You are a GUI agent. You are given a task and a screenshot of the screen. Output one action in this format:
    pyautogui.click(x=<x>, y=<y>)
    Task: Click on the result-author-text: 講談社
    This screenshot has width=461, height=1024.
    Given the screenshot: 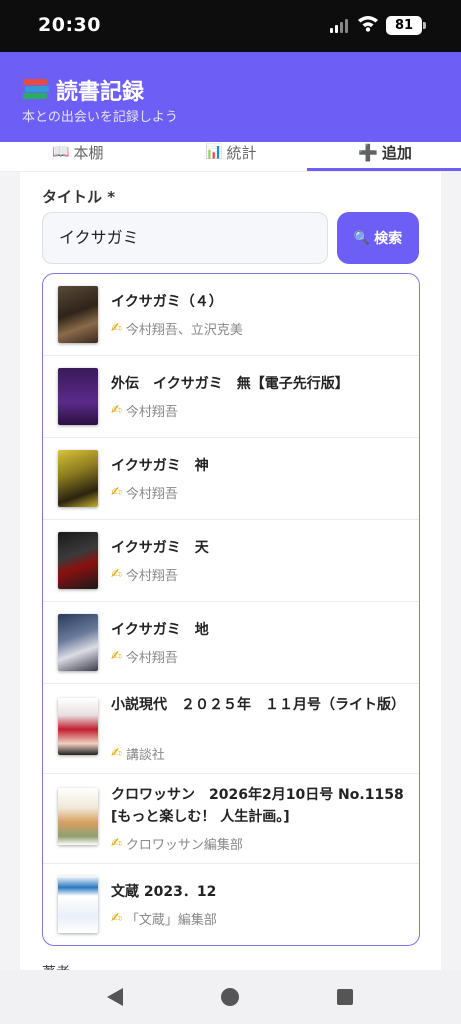 What is the action you would take?
    pyautogui.click(x=145, y=755)
    